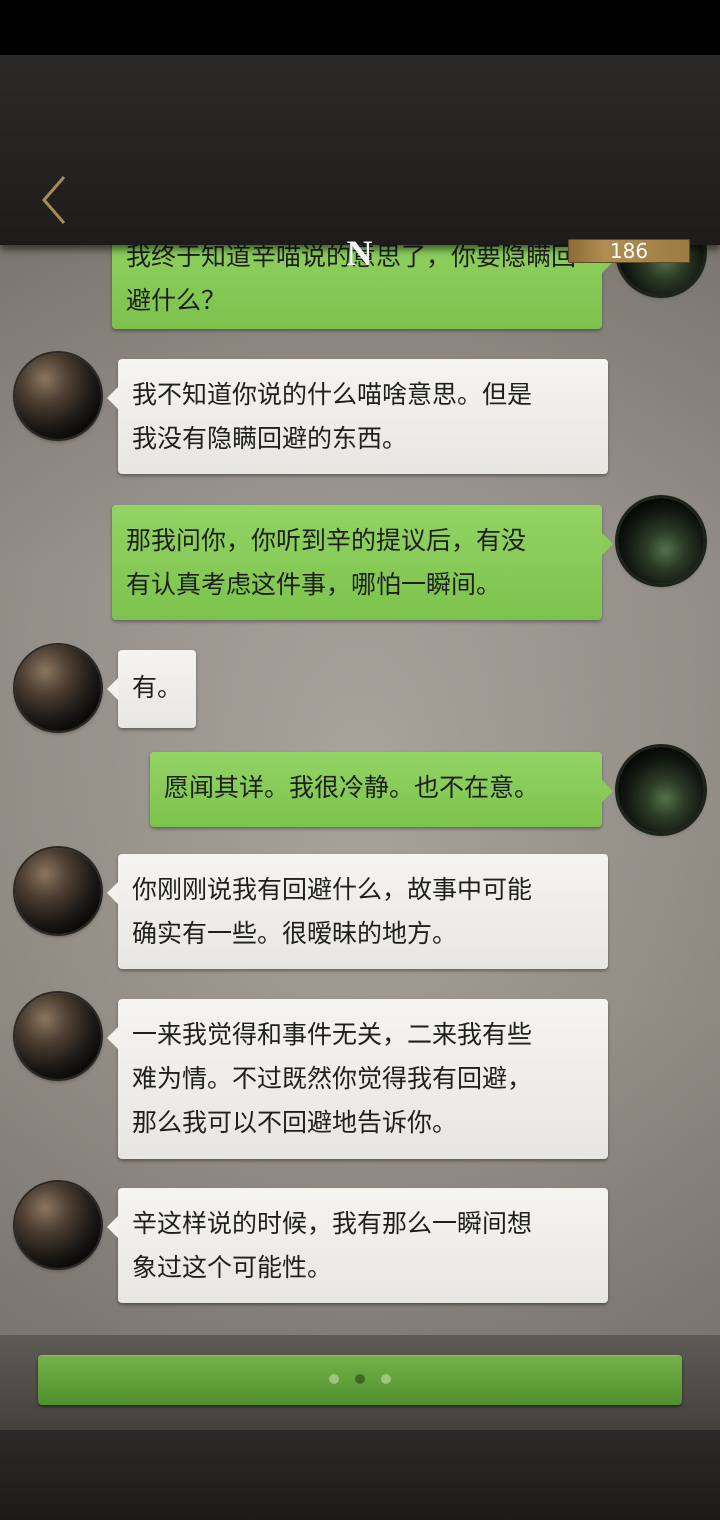 The width and height of the screenshot is (720, 1520). What do you see at coordinates (360, 164) in the screenshot?
I see `top-bar: N 186` at bounding box center [360, 164].